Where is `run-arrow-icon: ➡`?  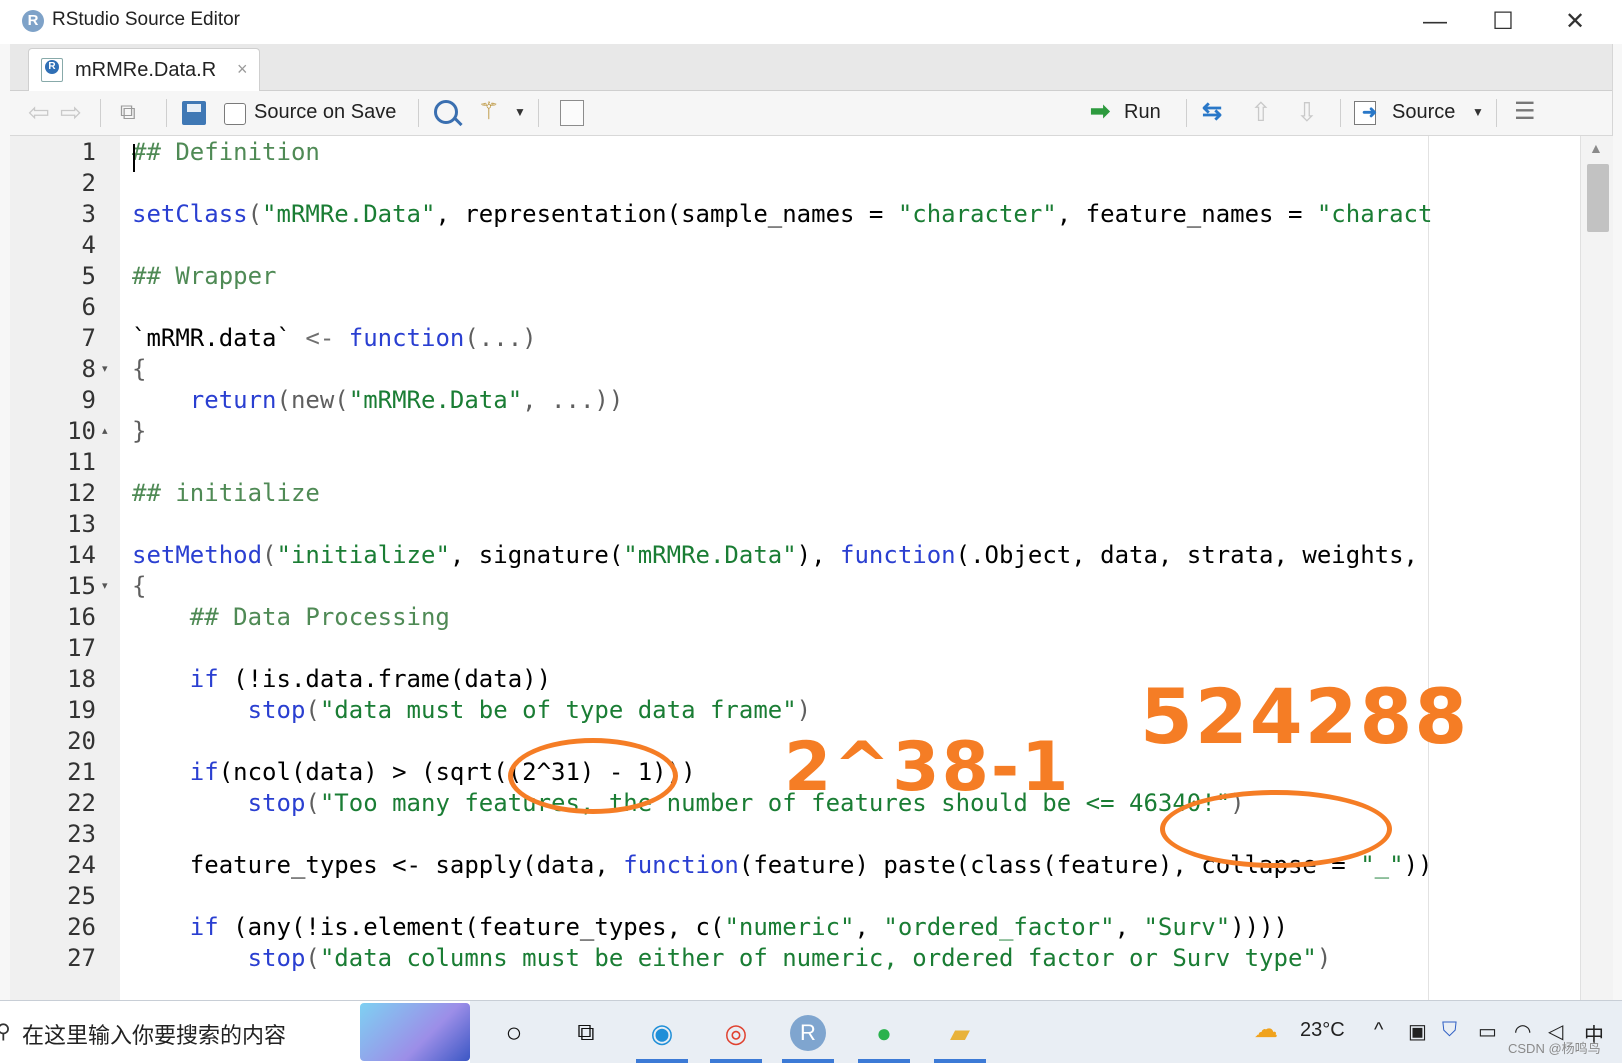
run-arrow-icon: ➡ is located at coordinates (1100, 112).